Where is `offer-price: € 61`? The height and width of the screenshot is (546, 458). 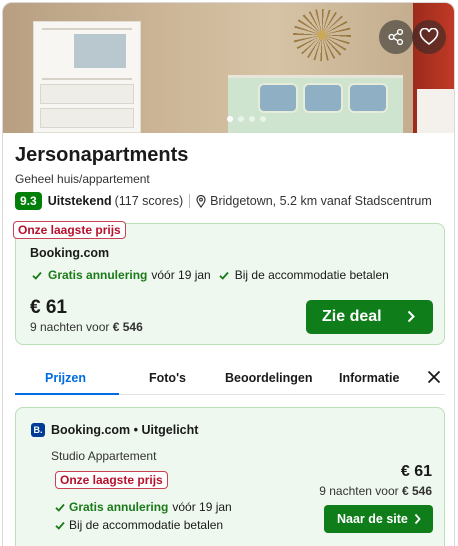 offer-price: € 61 is located at coordinates (416, 471).